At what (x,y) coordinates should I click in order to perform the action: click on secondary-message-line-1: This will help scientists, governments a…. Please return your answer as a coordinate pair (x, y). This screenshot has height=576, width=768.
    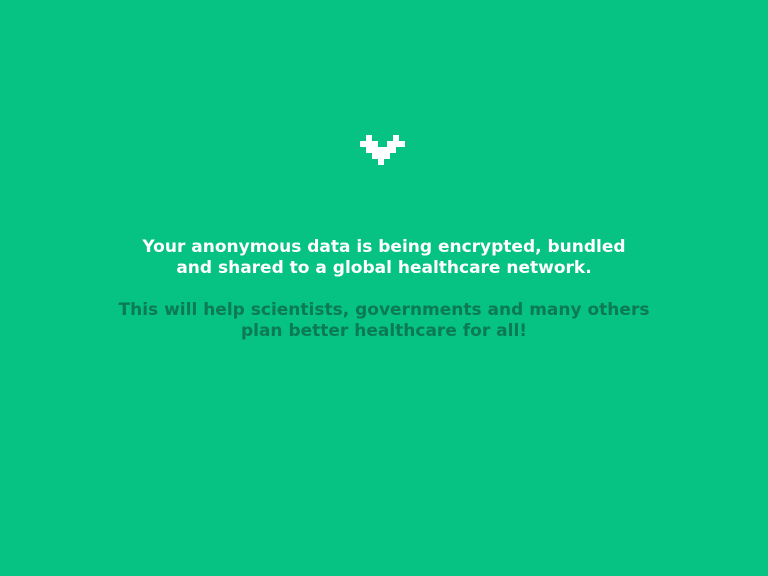
    Looking at the image, I should click on (384, 310).